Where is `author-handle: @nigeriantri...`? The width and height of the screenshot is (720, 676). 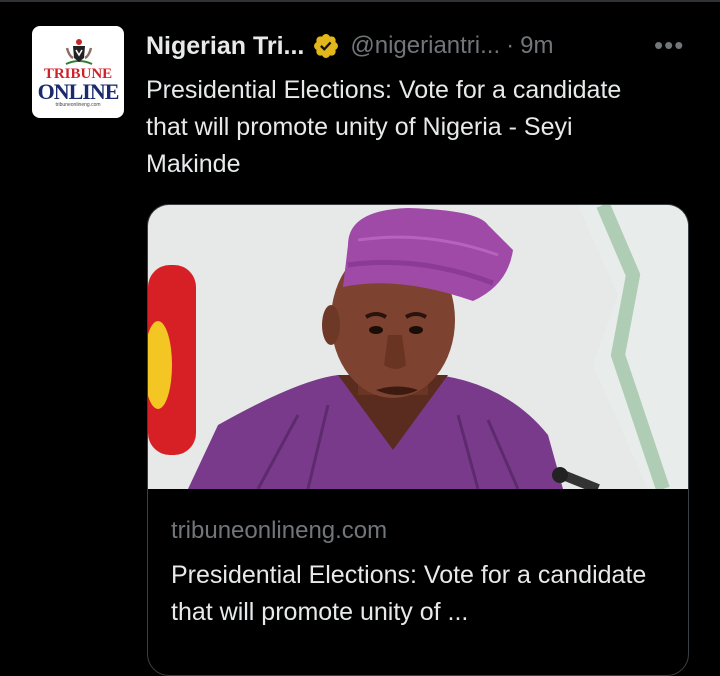
author-handle: @nigeriantri... is located at coordinates (425, 46).